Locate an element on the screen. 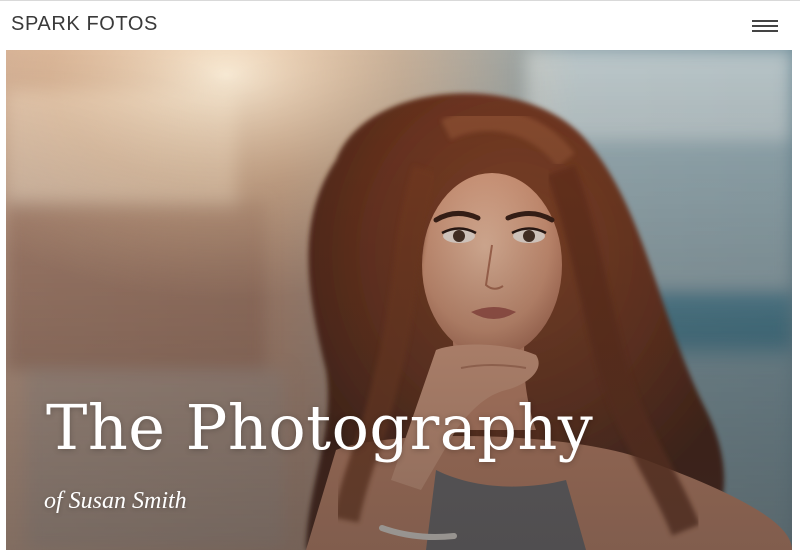  hero-subtitle: of Susan Smith is located at coordinates (115, 501).